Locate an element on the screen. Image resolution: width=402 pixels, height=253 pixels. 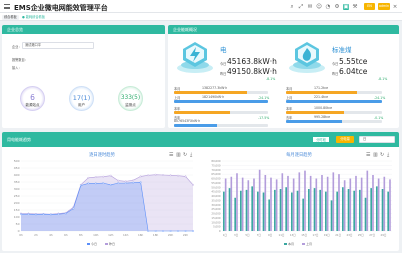
language-icon: ▣ is located at coordinates (346, 6).